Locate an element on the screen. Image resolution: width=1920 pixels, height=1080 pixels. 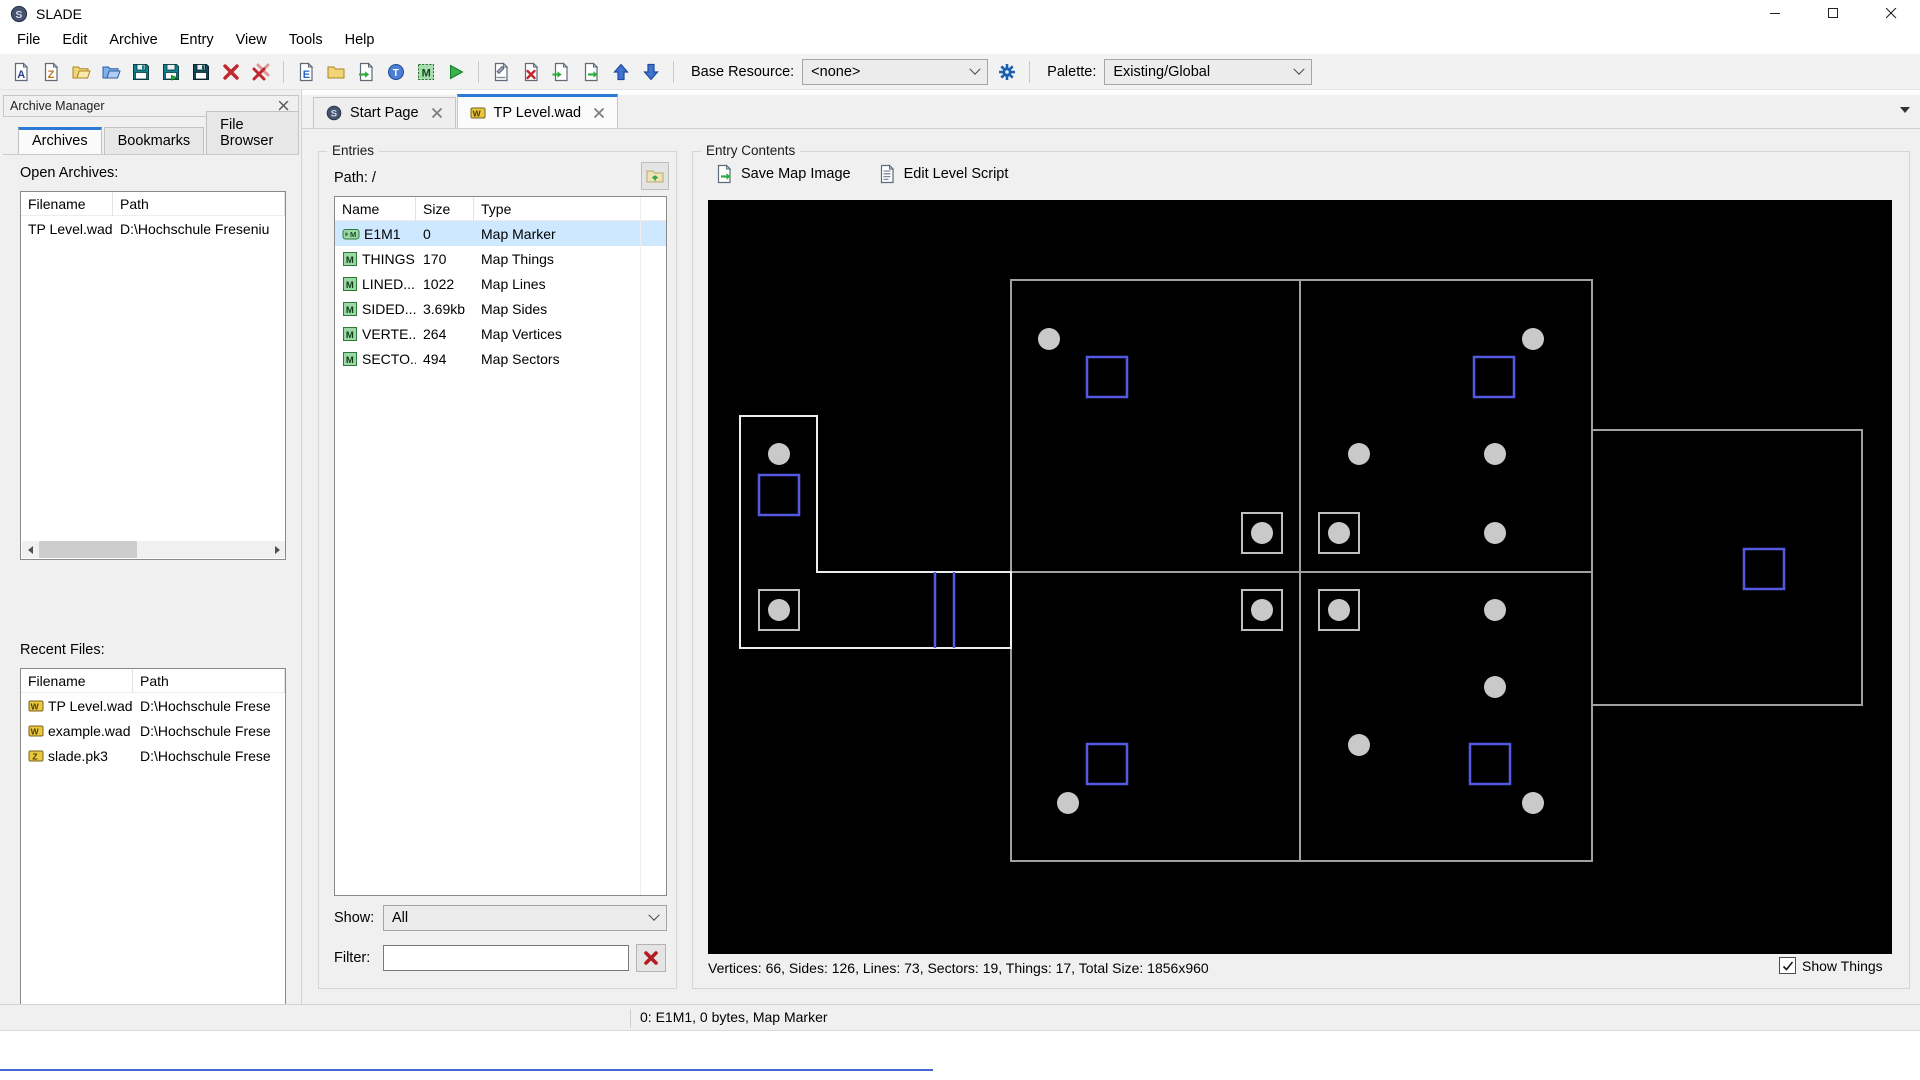
menu-edit: Edit is located at coordinates (74, 40).